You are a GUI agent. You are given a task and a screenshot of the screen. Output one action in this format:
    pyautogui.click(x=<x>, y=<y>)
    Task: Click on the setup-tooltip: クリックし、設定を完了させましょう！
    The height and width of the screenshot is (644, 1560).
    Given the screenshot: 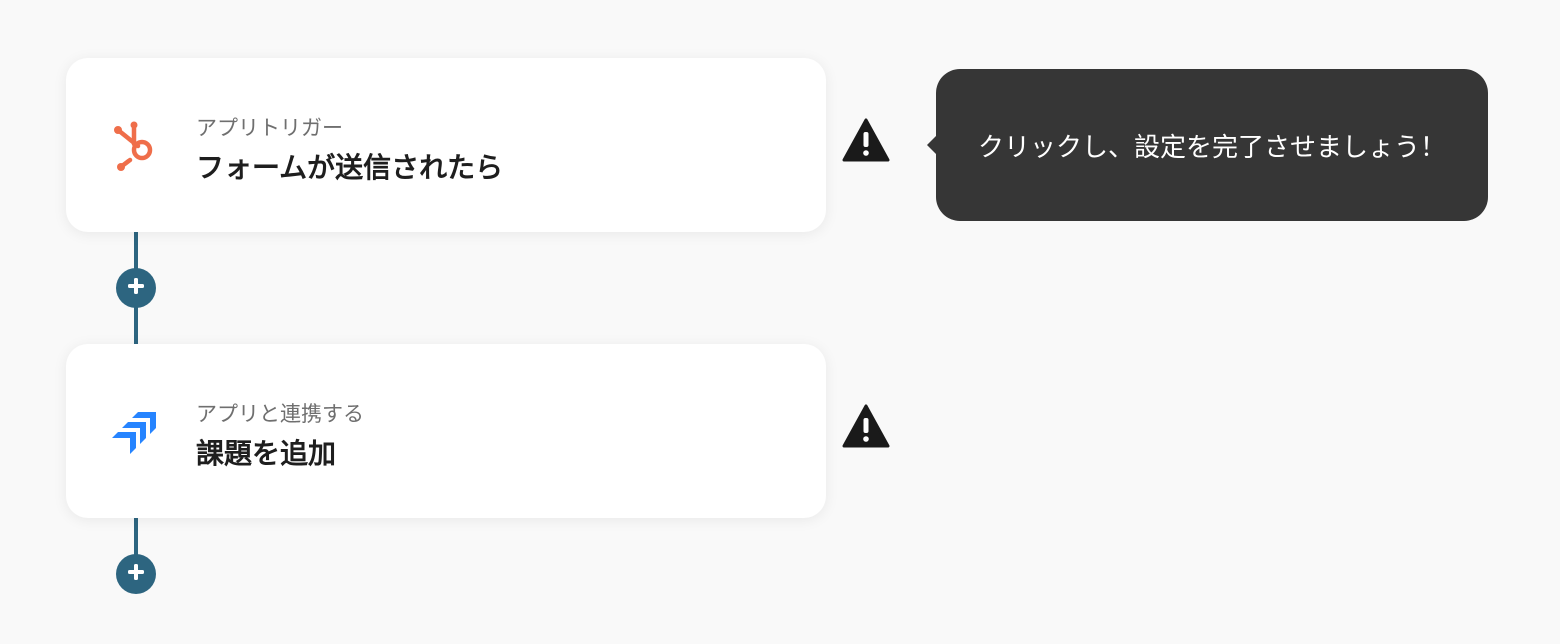 What is the action you would take?
    pyautogui.click(x=1207, y=145)
    